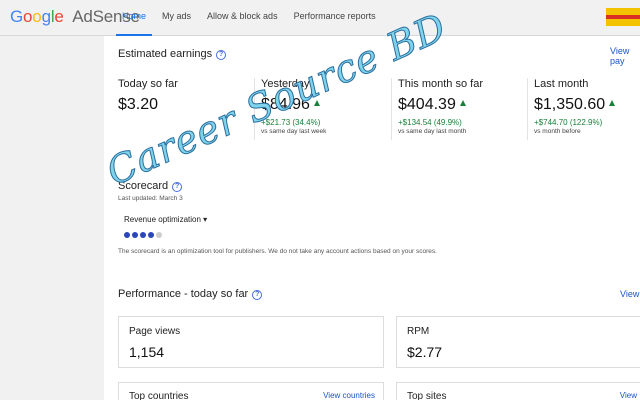  I want to click on nav-allow-block-ads: Allow & block ads, so click(242, 18).